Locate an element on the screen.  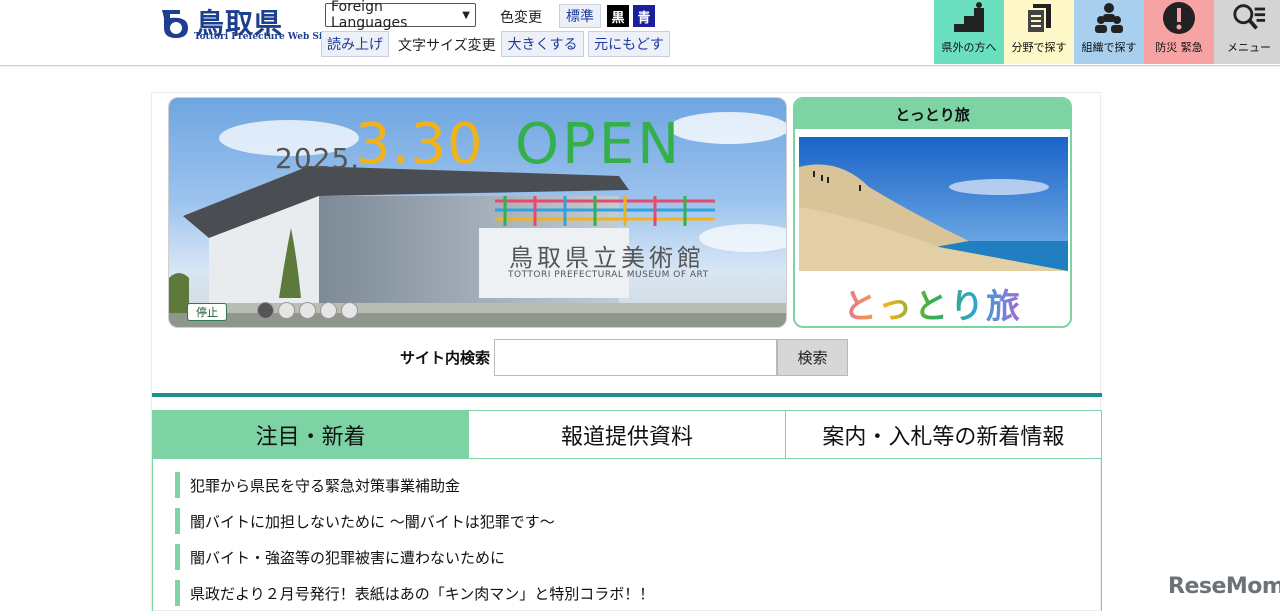
news-tabs: 注目・新着 報道提供資料 案内・入札等の新着情報 is located at coordinates (627, 434).